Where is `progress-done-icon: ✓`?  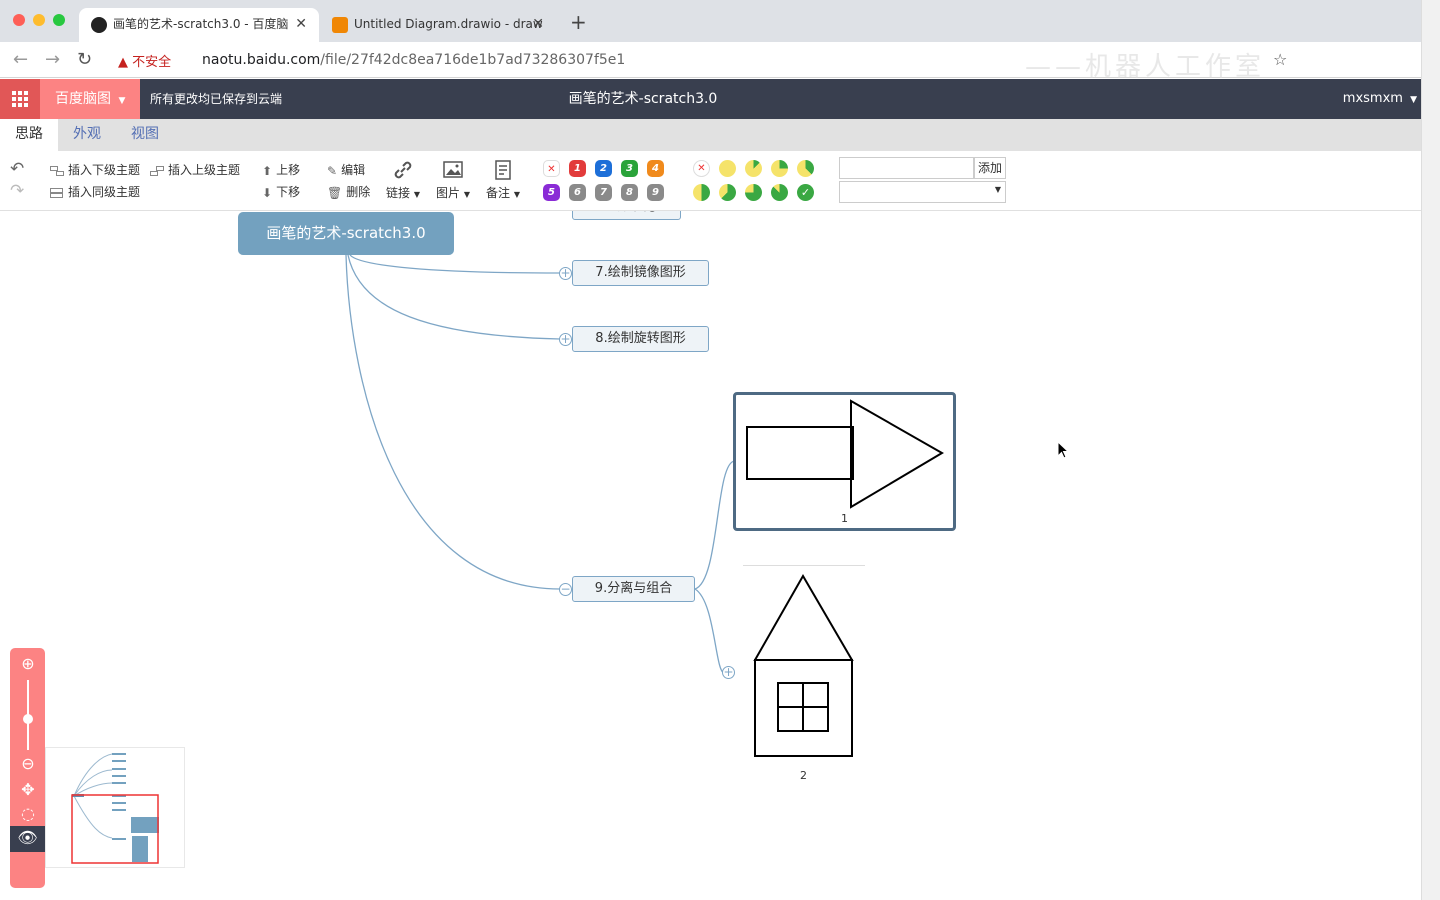 progress-done-icon: ✓ is located at coordinates (805, 192).